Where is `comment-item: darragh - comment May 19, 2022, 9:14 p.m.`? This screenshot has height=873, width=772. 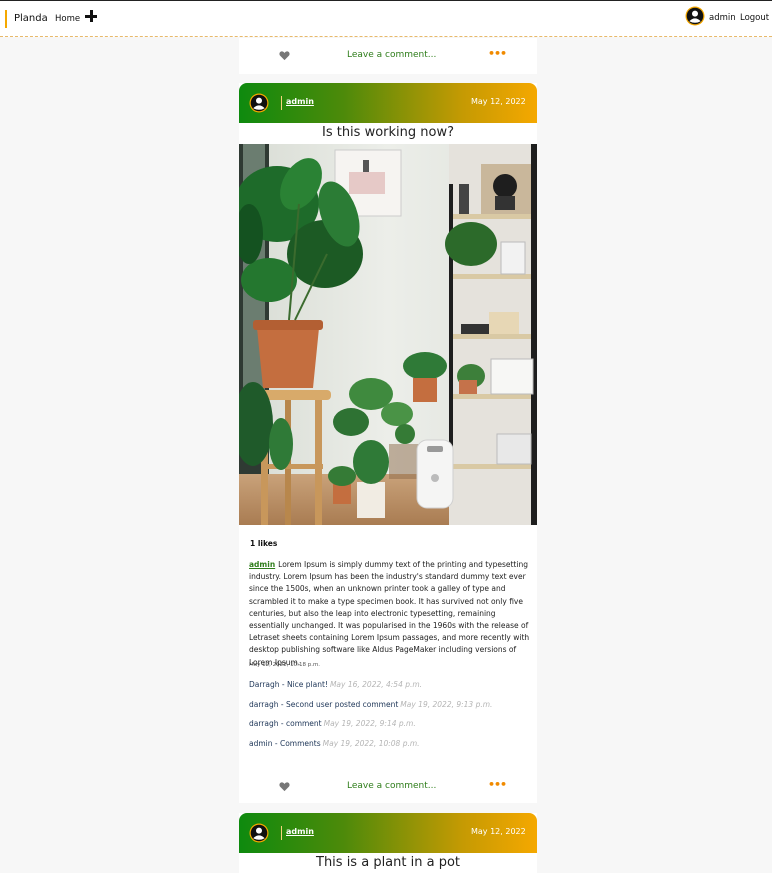 comment-item: darragh - comment May 19, 2022, 9:14 p.m. is located at coordinates (332, 723).